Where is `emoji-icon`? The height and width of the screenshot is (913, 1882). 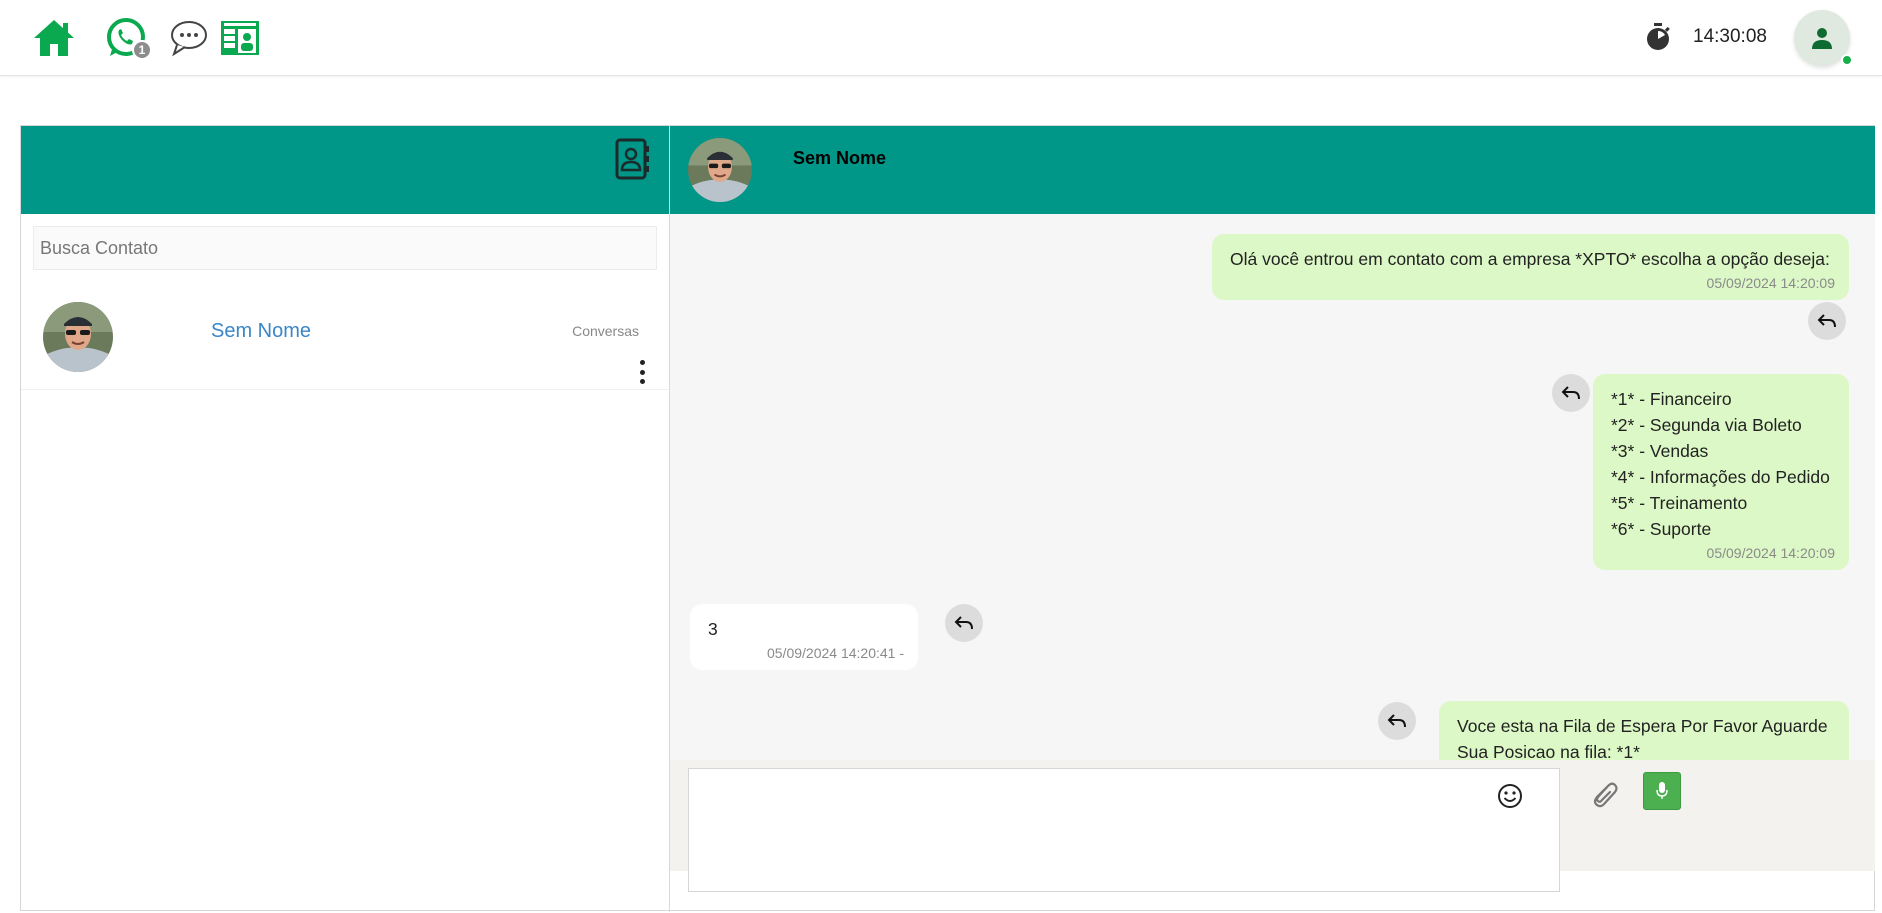
emoji-icon is located at coordinates (1510, 796).